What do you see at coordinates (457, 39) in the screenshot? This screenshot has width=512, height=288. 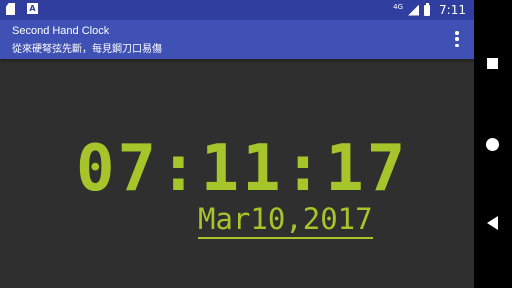 I see `overflow-menu-icon` at bounding box center [457, 39].